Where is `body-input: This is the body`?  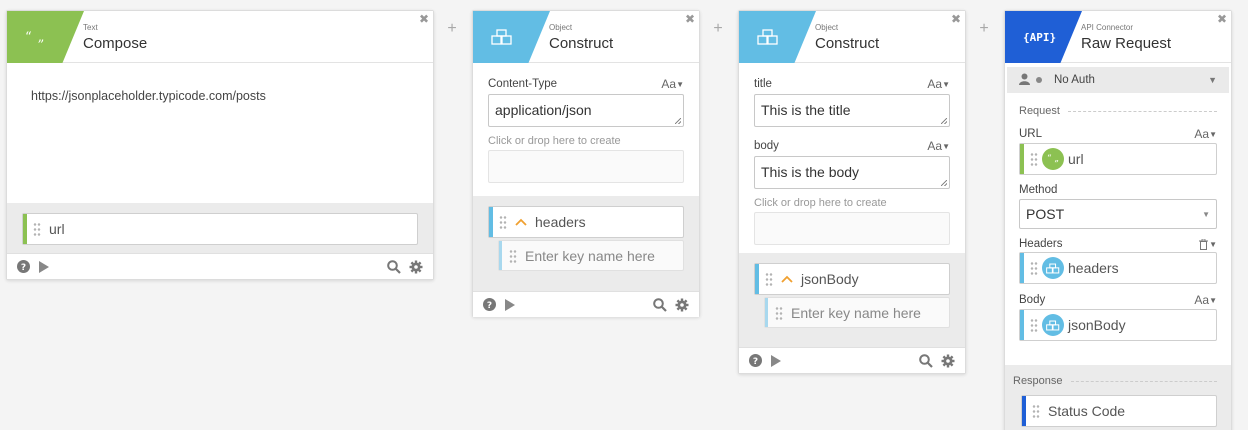 body-input: This is the body is located at coordinates (852, 172).